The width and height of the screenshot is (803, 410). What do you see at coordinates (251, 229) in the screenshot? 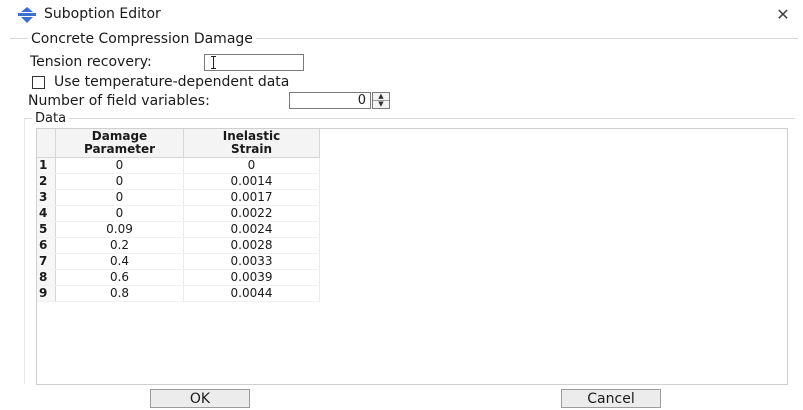
I see `inelastic-strain-cell: 0.0024` at bounding box center [251, 229].